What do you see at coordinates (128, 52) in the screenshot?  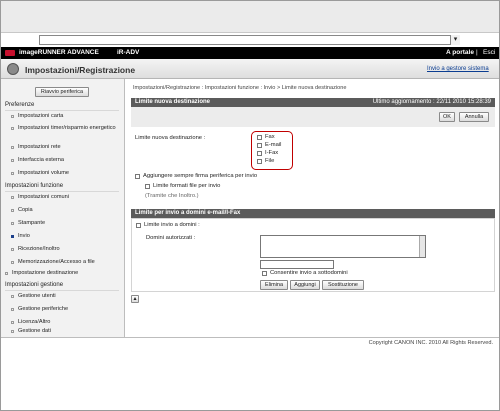 I see `device-model: iR-ADV` at bounding box center [128, 52].